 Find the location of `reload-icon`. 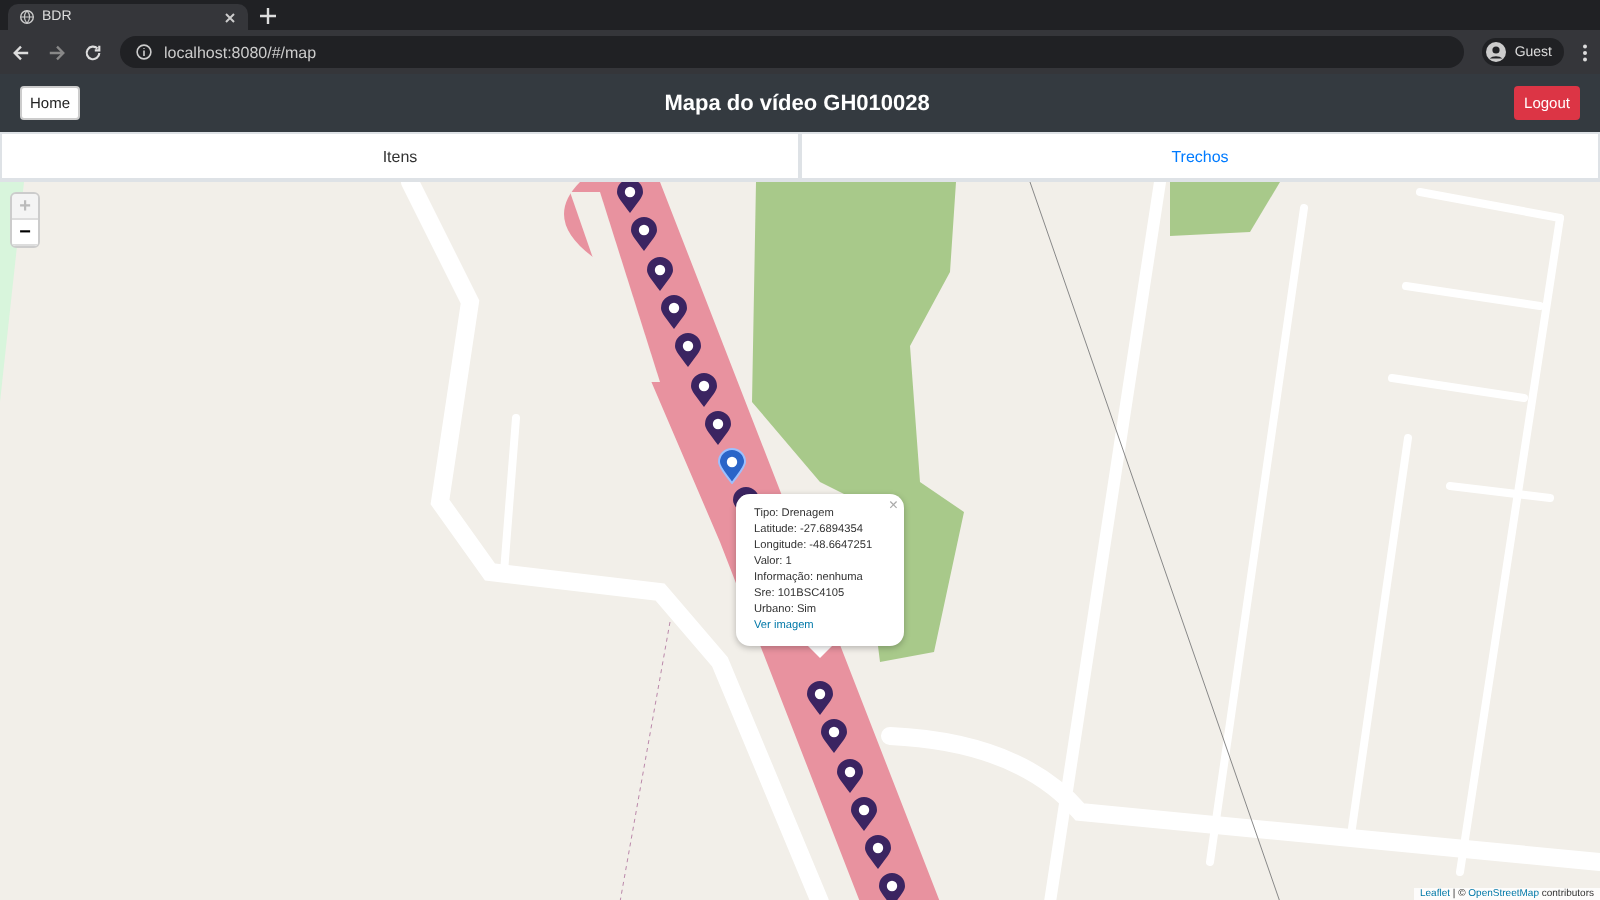

reload-icon is located at coordinates (93, 52).